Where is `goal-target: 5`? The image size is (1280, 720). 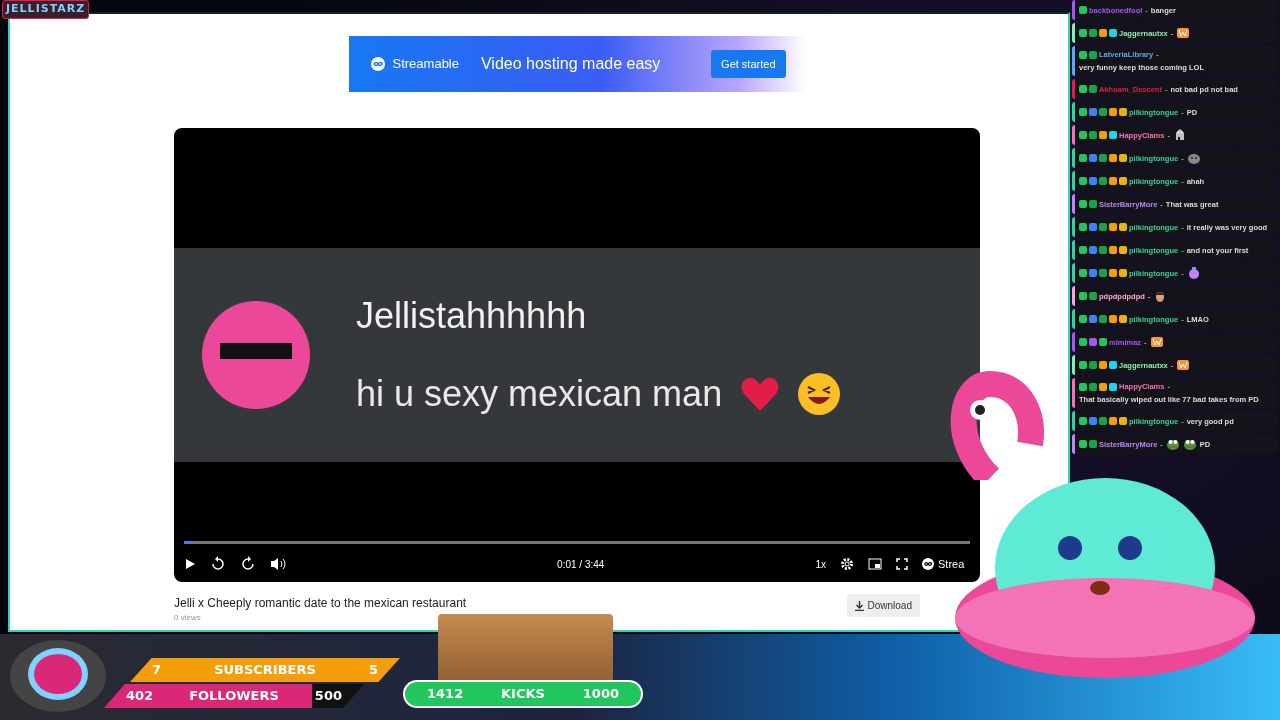 goal-target: 5 is located at coordinates (373, 670).